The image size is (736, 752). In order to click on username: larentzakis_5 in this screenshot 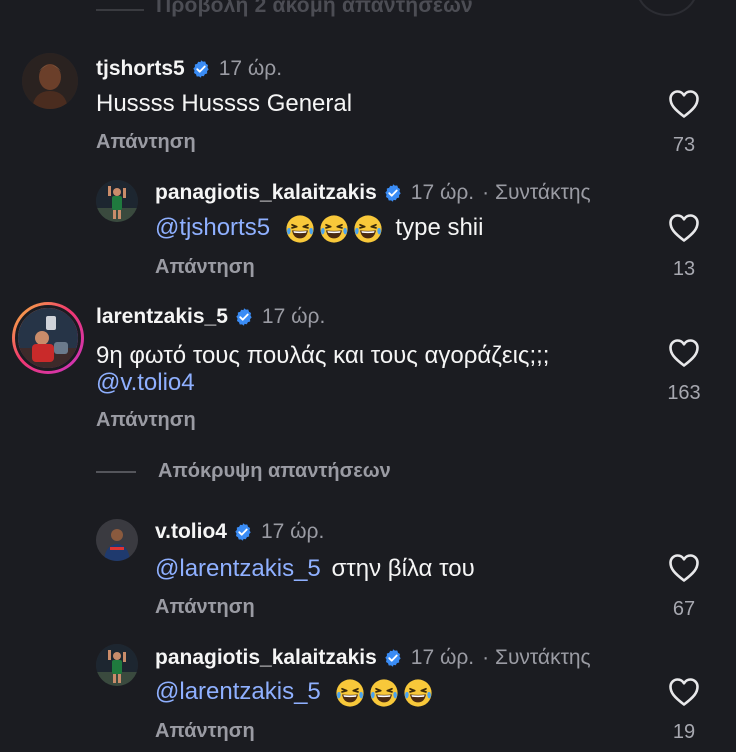, I will do `click(162, 317)`.